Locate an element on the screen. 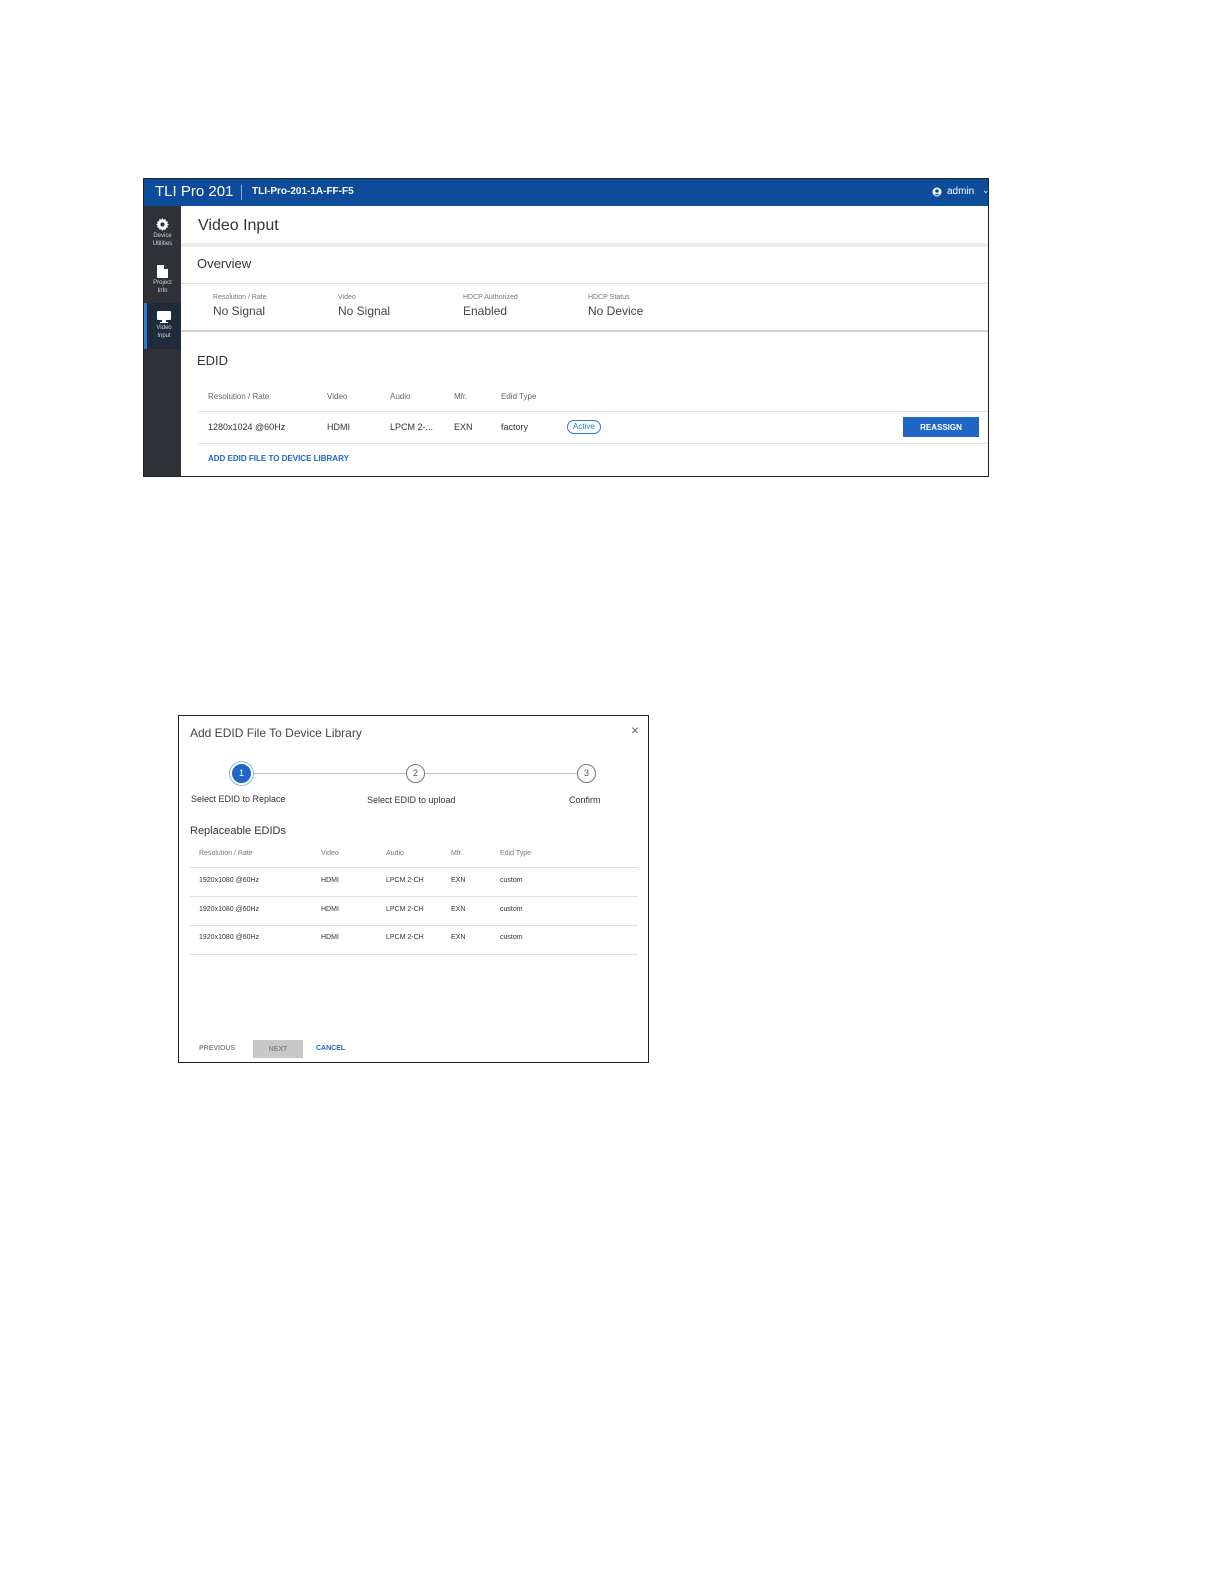 This screenshot has height=1584, width=1224. edid-col-mfr: Mfr. is located at coordinates (461, 396).